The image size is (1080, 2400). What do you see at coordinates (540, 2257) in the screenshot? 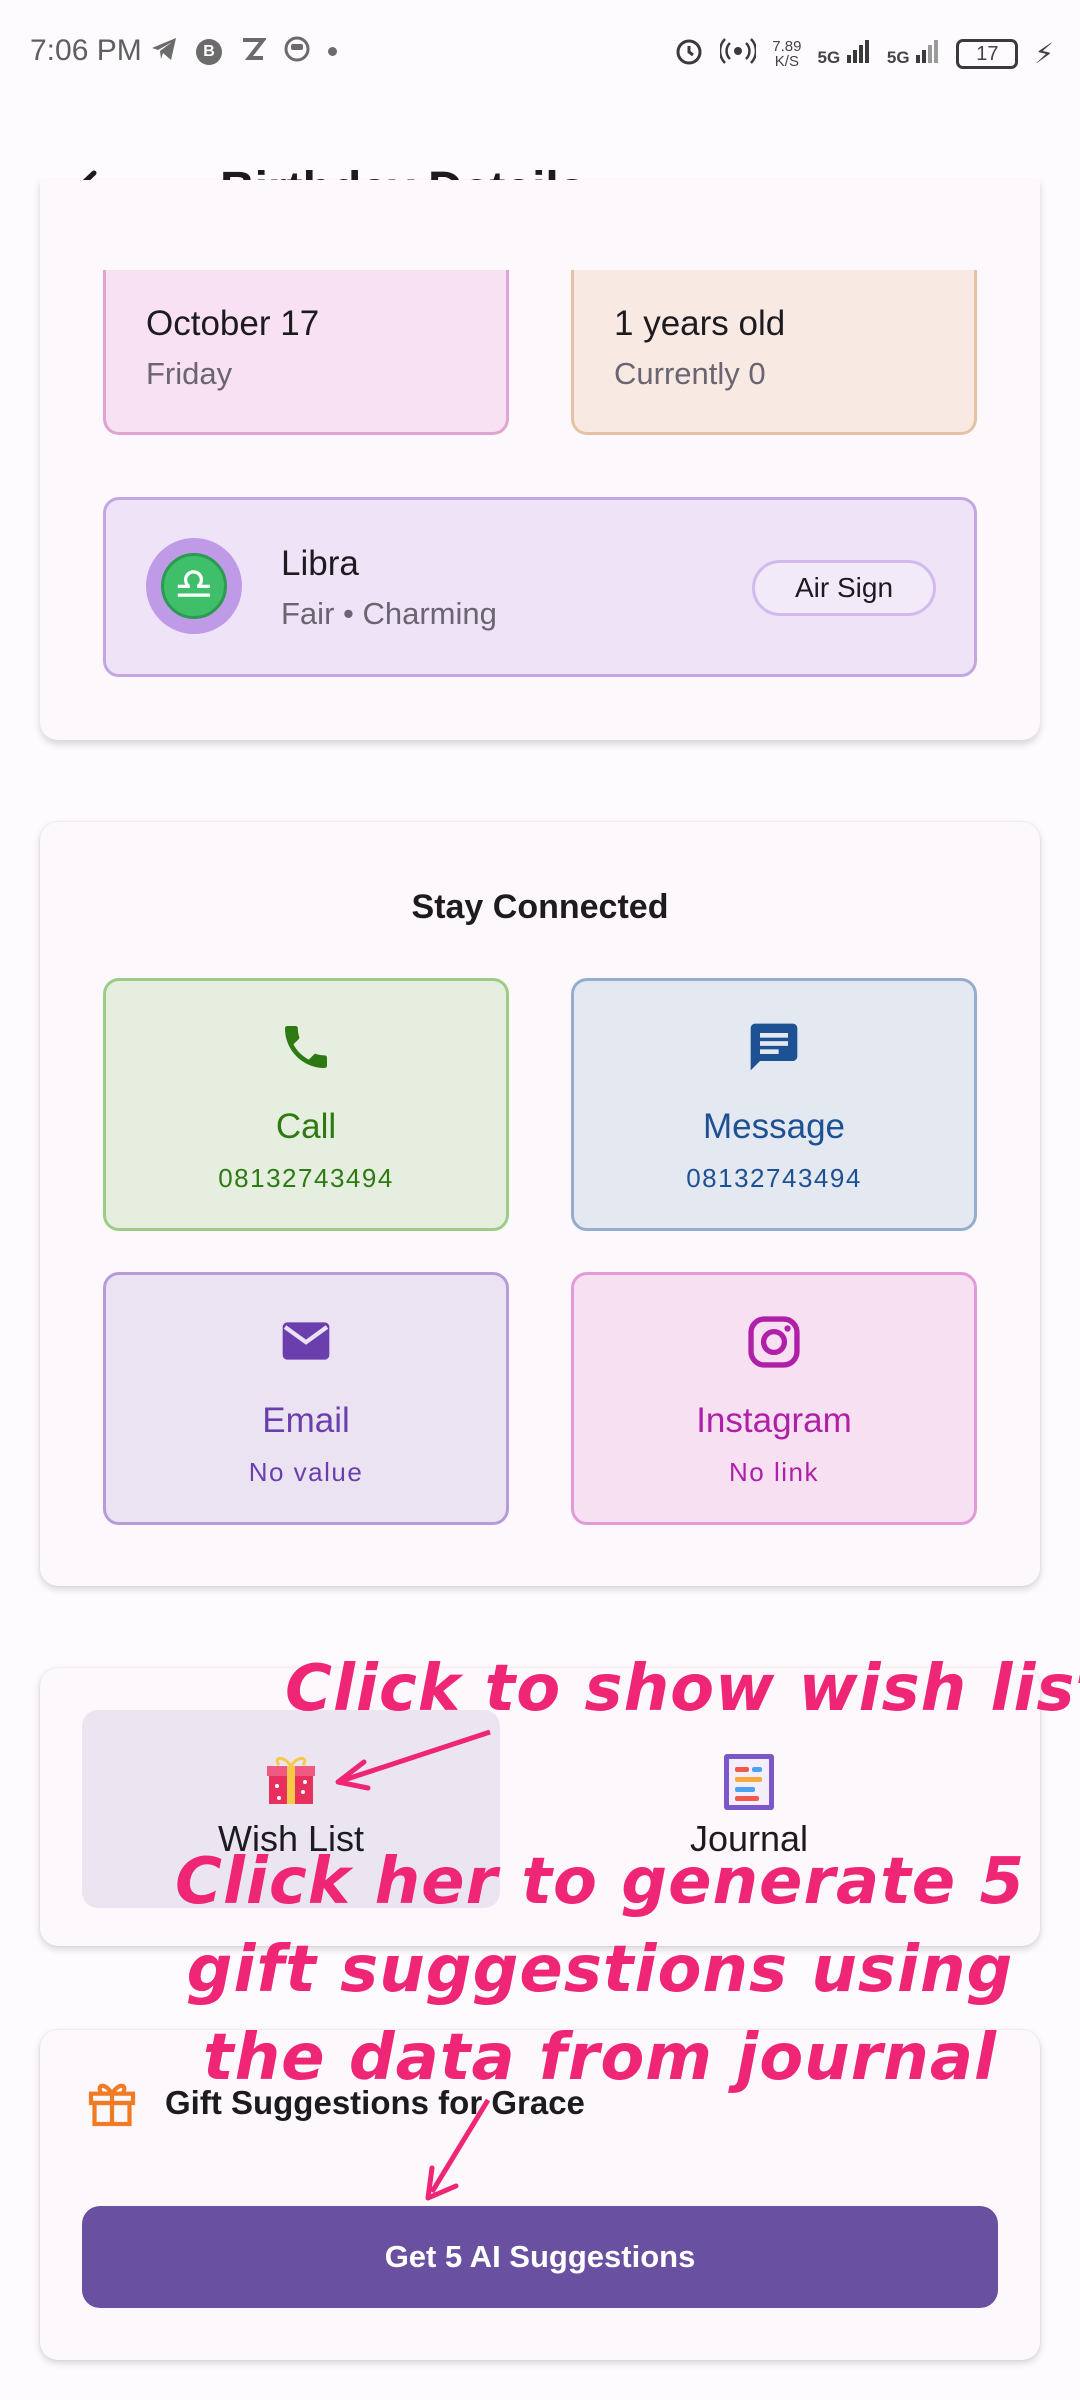
I see `get-ai-suggestions-button: Get 5 AI Suggestions` at bounding box center [540, 2257].